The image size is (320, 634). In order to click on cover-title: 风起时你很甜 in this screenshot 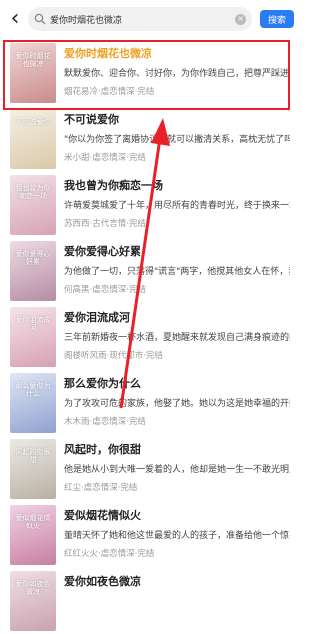, I will do `click(33, 456)`.